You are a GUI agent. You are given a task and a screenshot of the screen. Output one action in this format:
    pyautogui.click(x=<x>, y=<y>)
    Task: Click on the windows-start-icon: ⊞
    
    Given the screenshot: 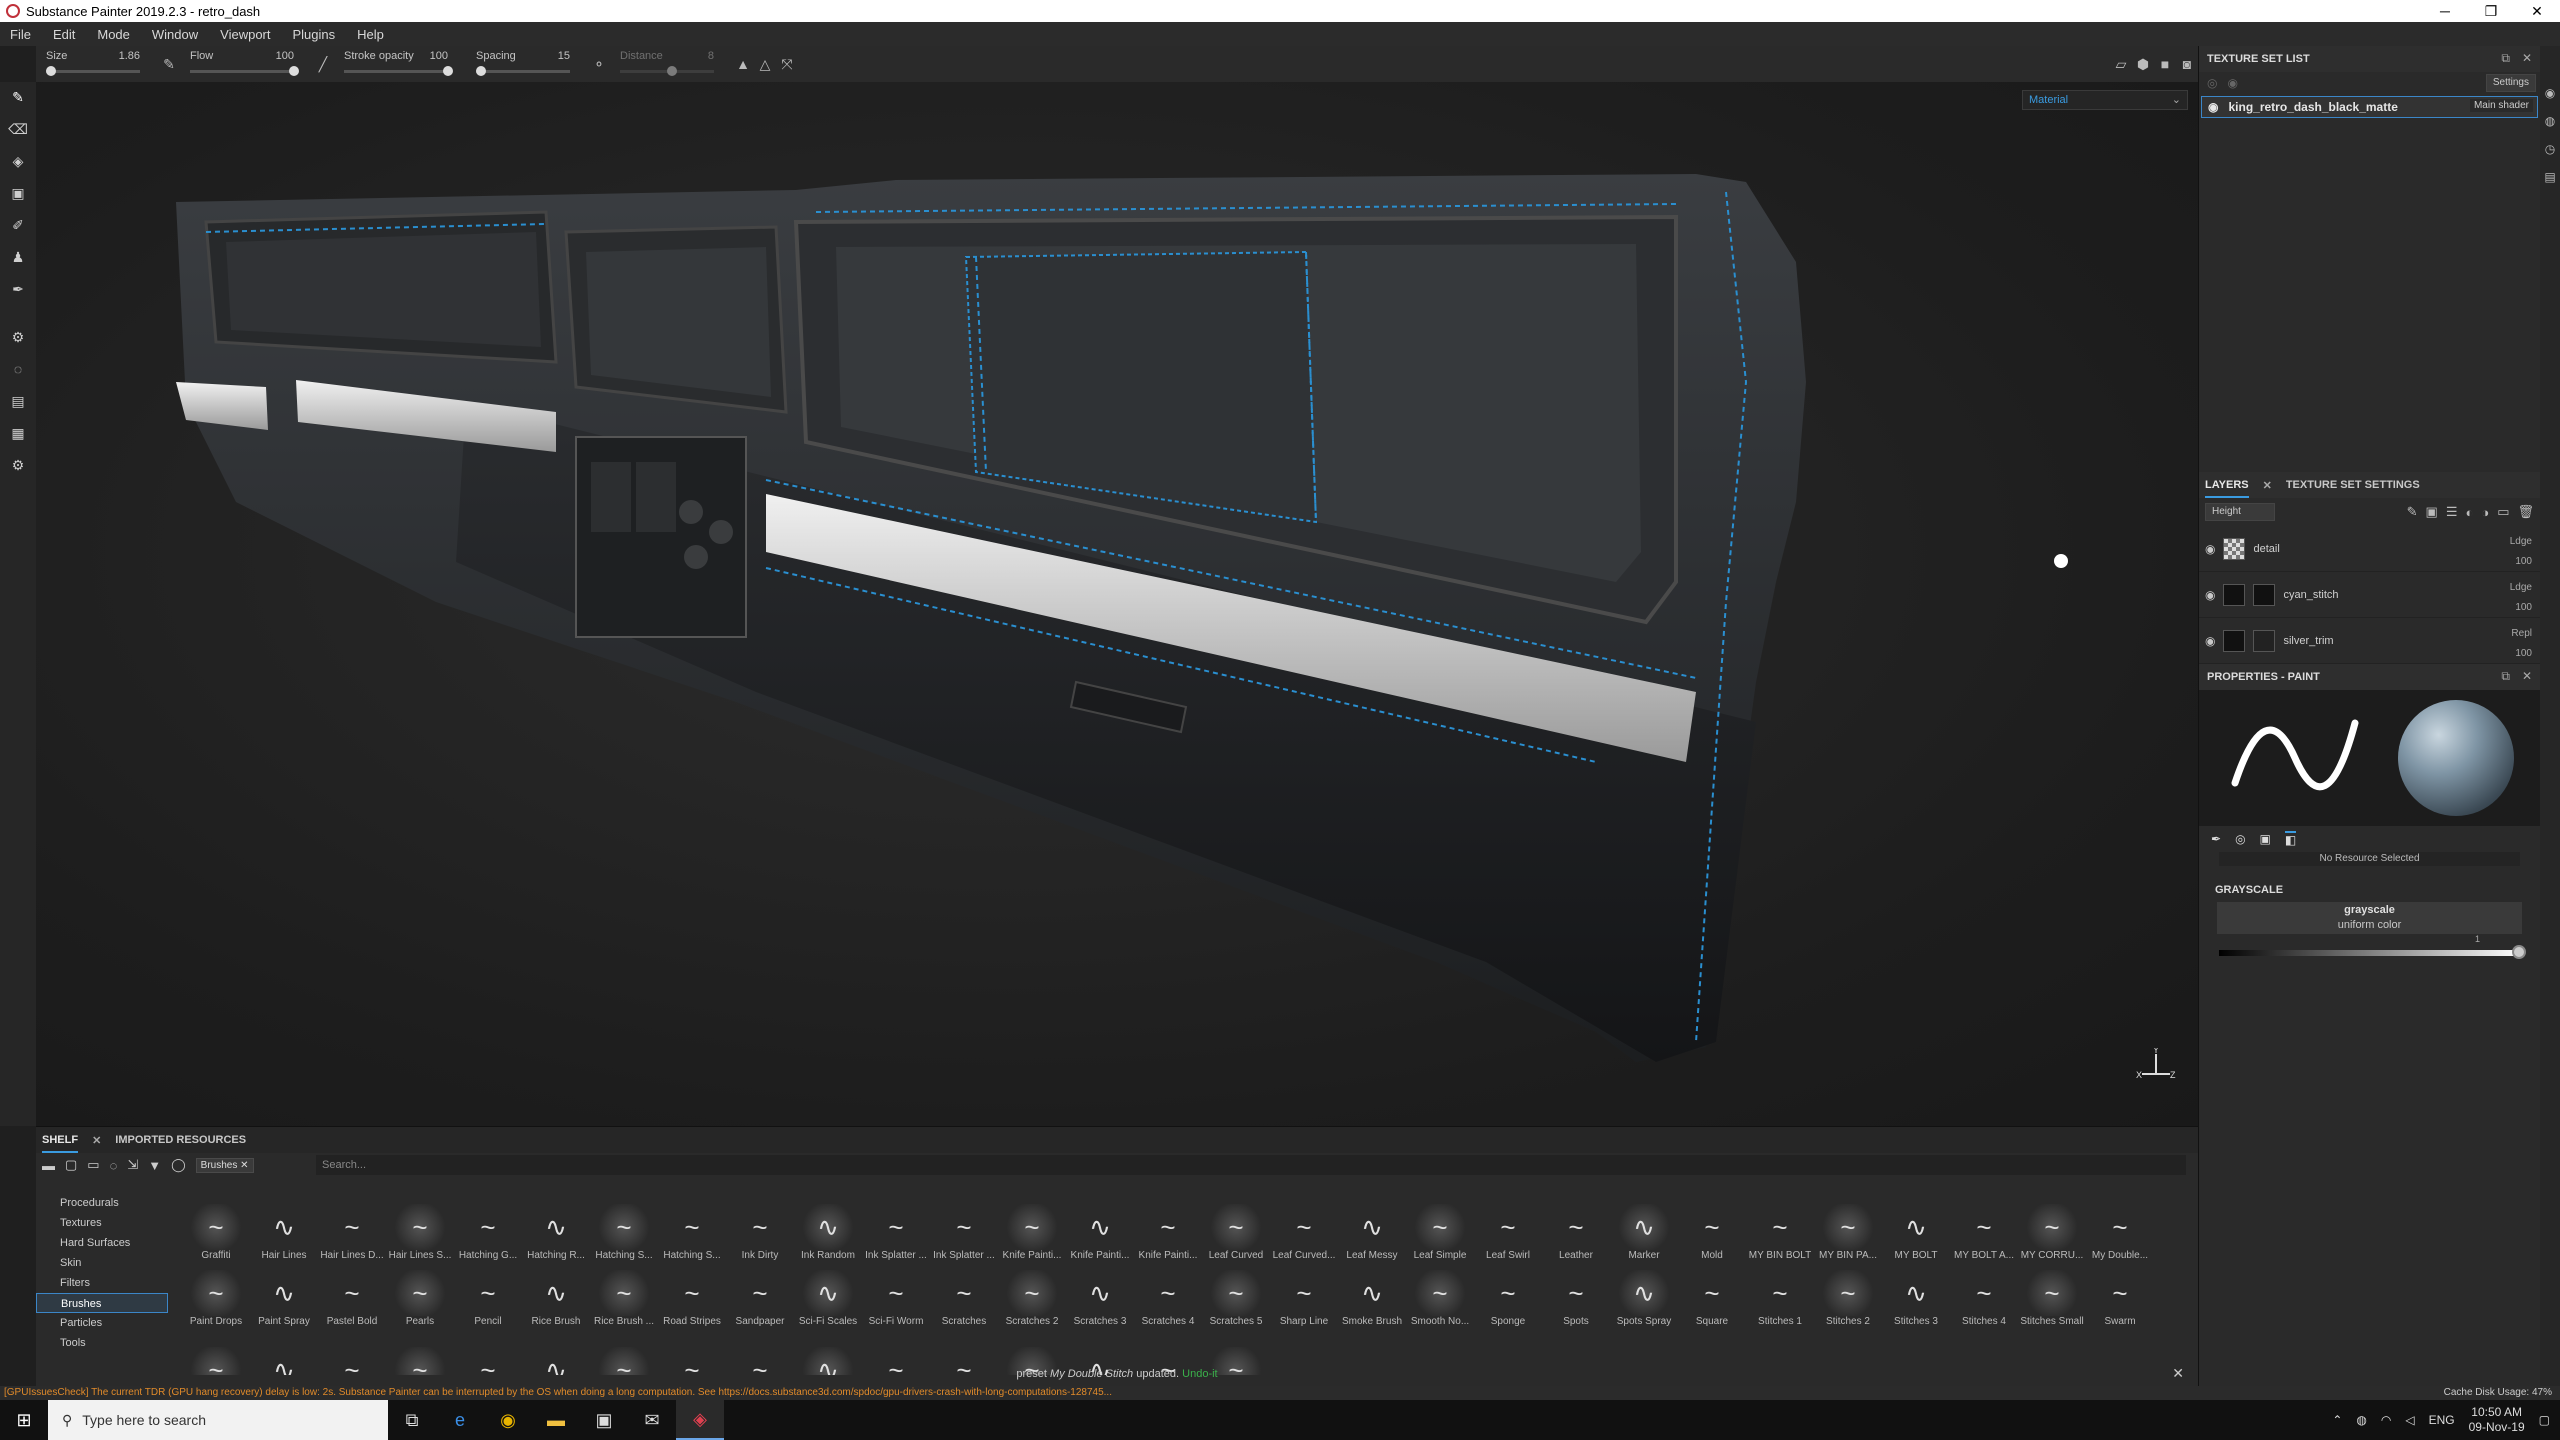 What is the action you would take?
    pyautogui.click(x=24, y=1420)
    